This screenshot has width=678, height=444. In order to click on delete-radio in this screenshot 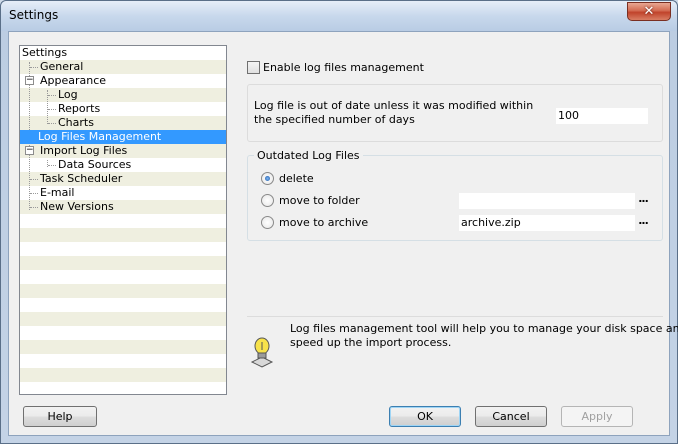, I will do `click(267, 178)`.